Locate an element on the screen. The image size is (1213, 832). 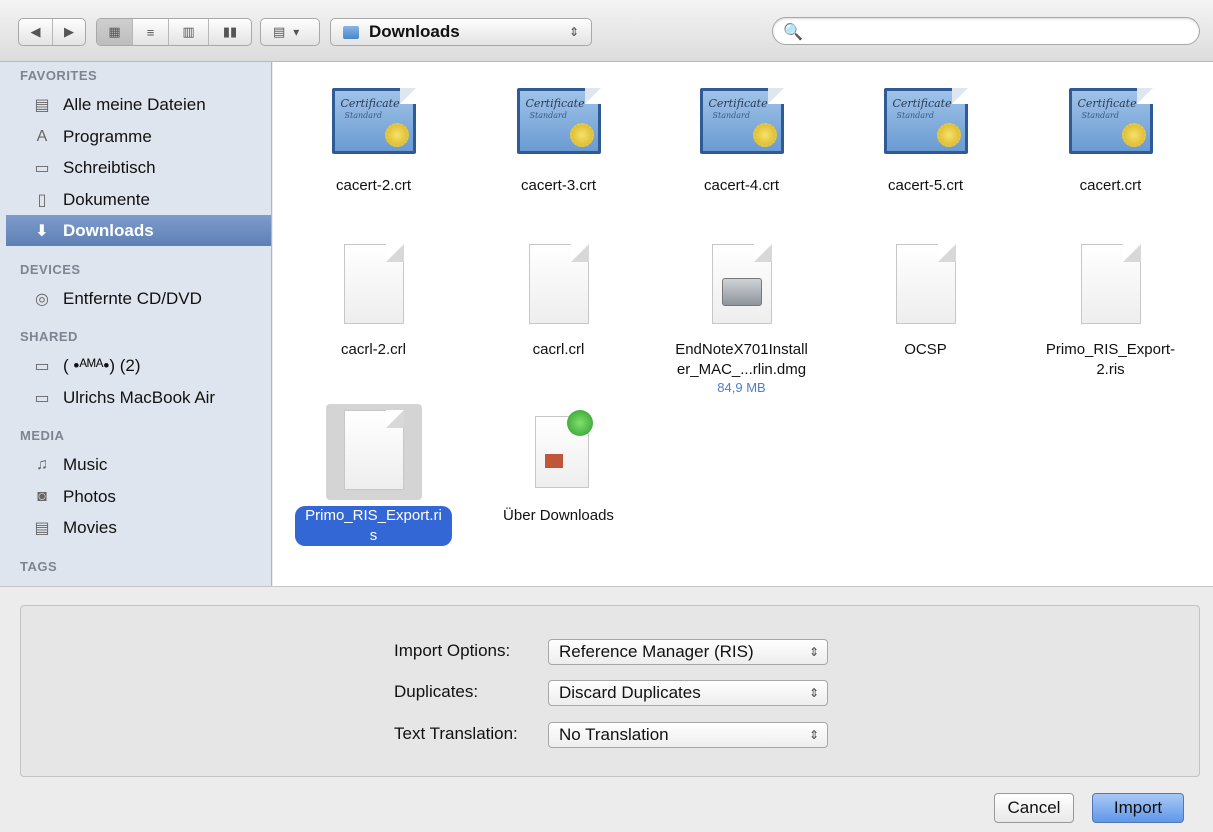
search-field: 🔍 is located at coordinates (986, 31).